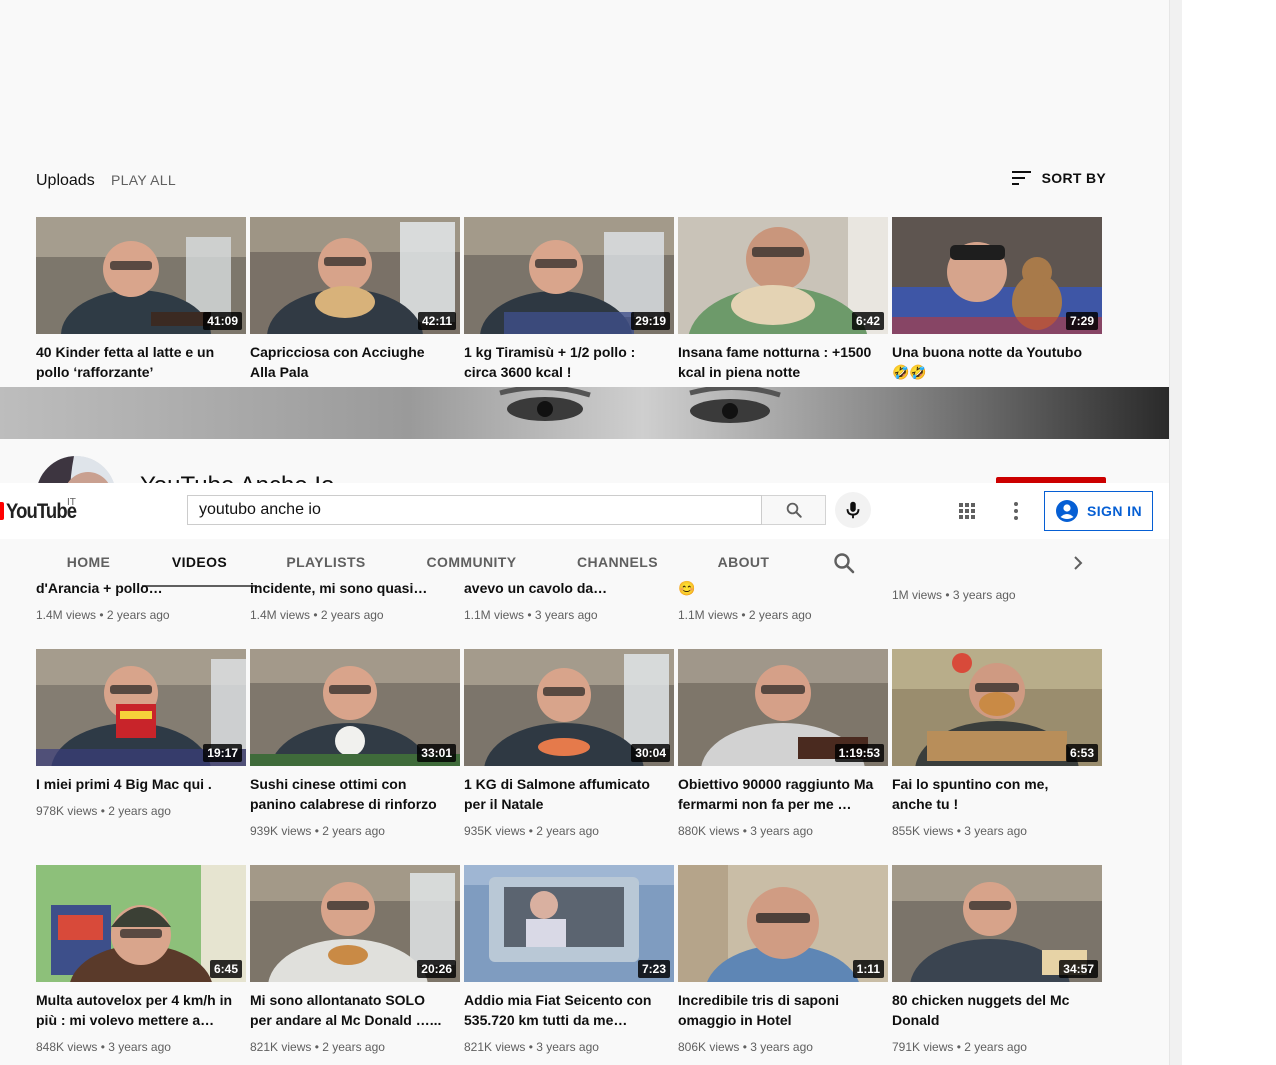 The height and width of the screenshot is (1065, 1276). Describe the element at coordinates (867, 321) in the screenshot. I see `video-duration: 6:42` at that location.